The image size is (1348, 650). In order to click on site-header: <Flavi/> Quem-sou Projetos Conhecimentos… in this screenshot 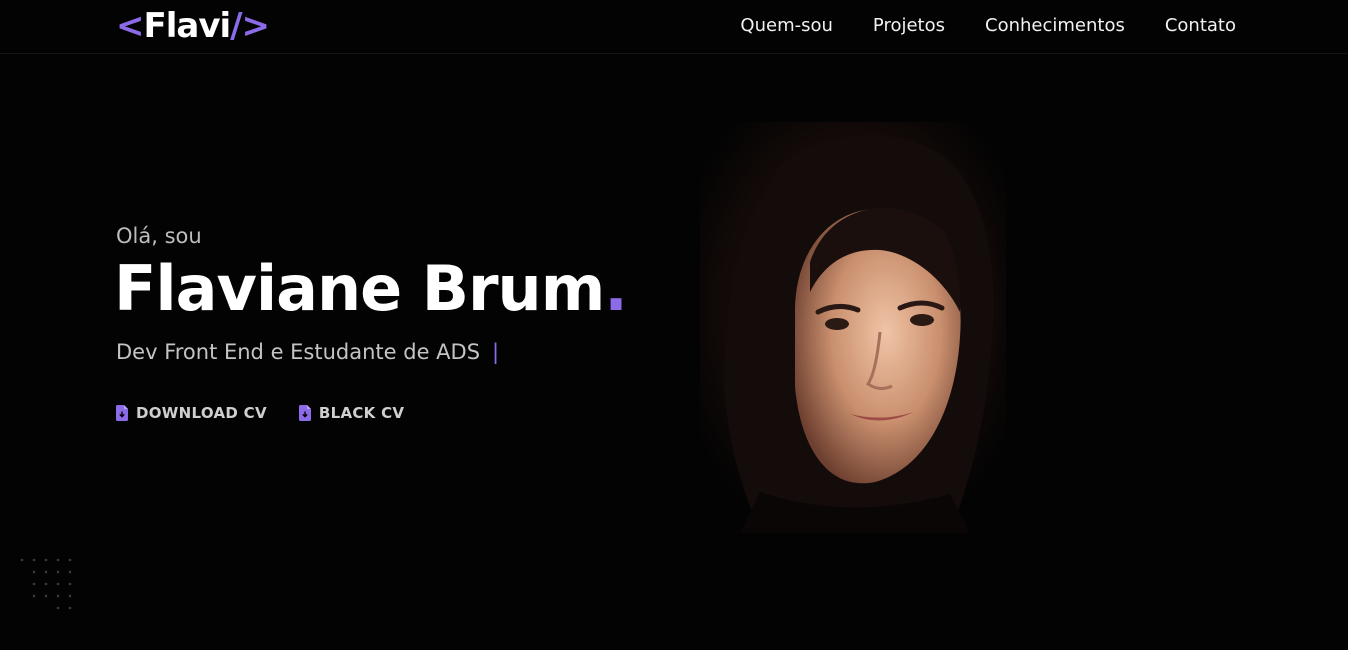, I will do `click(674, 27)`.